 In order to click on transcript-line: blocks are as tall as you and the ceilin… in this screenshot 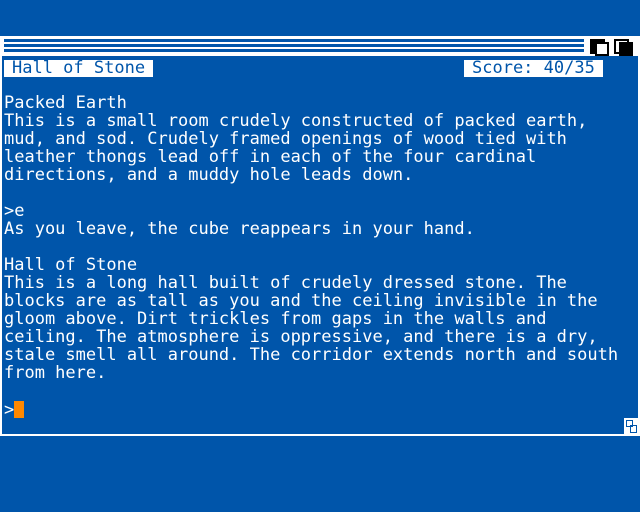, I will do `click(301, 301)`.